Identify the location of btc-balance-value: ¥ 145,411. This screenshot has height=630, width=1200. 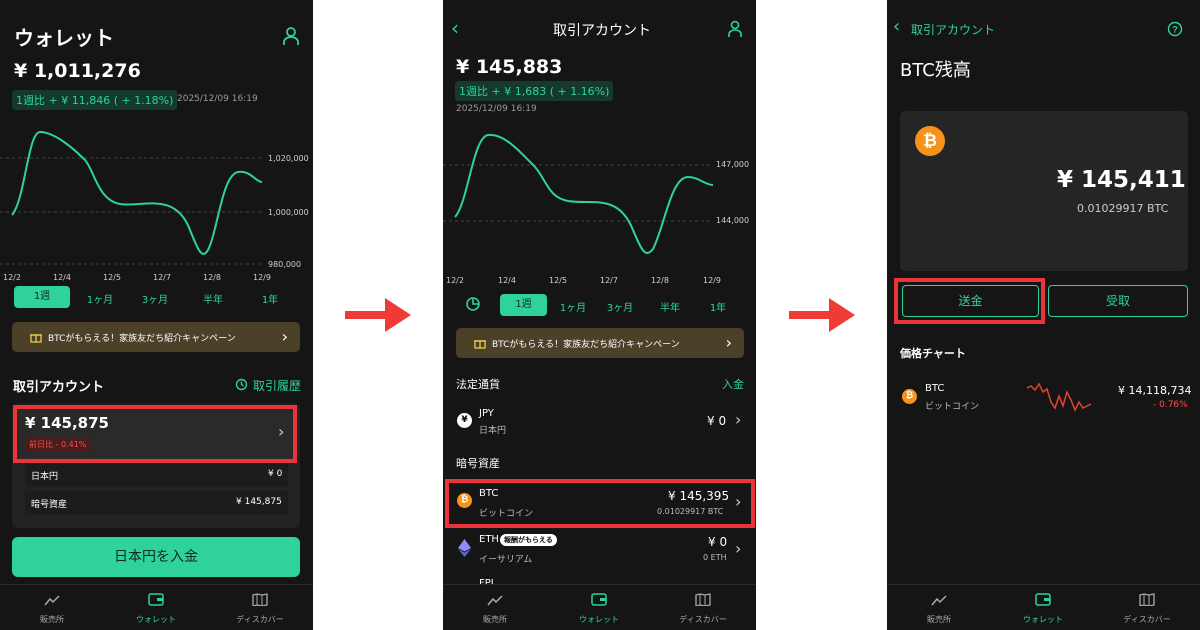
(1121, 180).